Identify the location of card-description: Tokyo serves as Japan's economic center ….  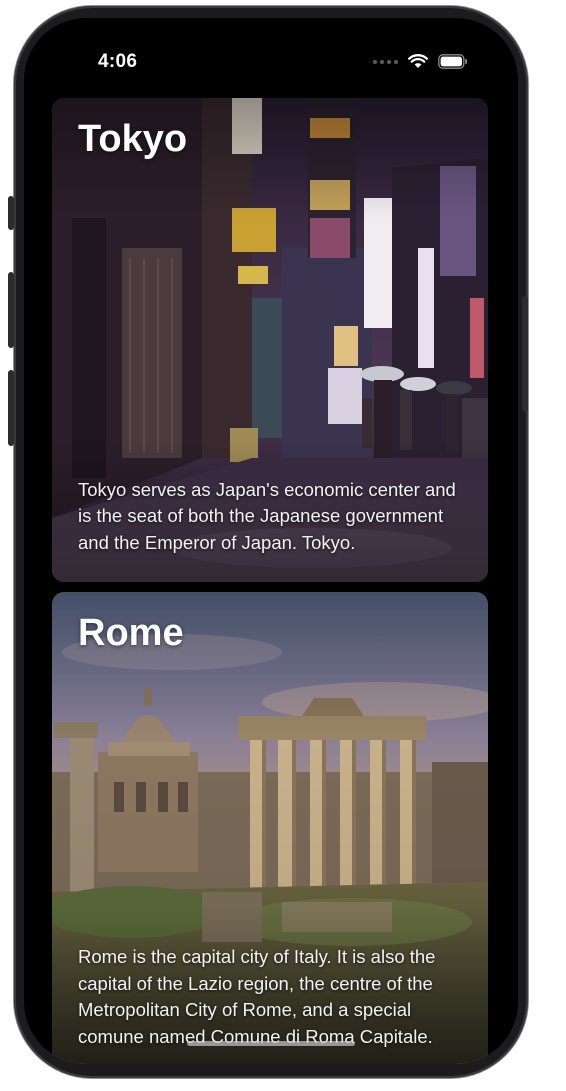
(267, 515).